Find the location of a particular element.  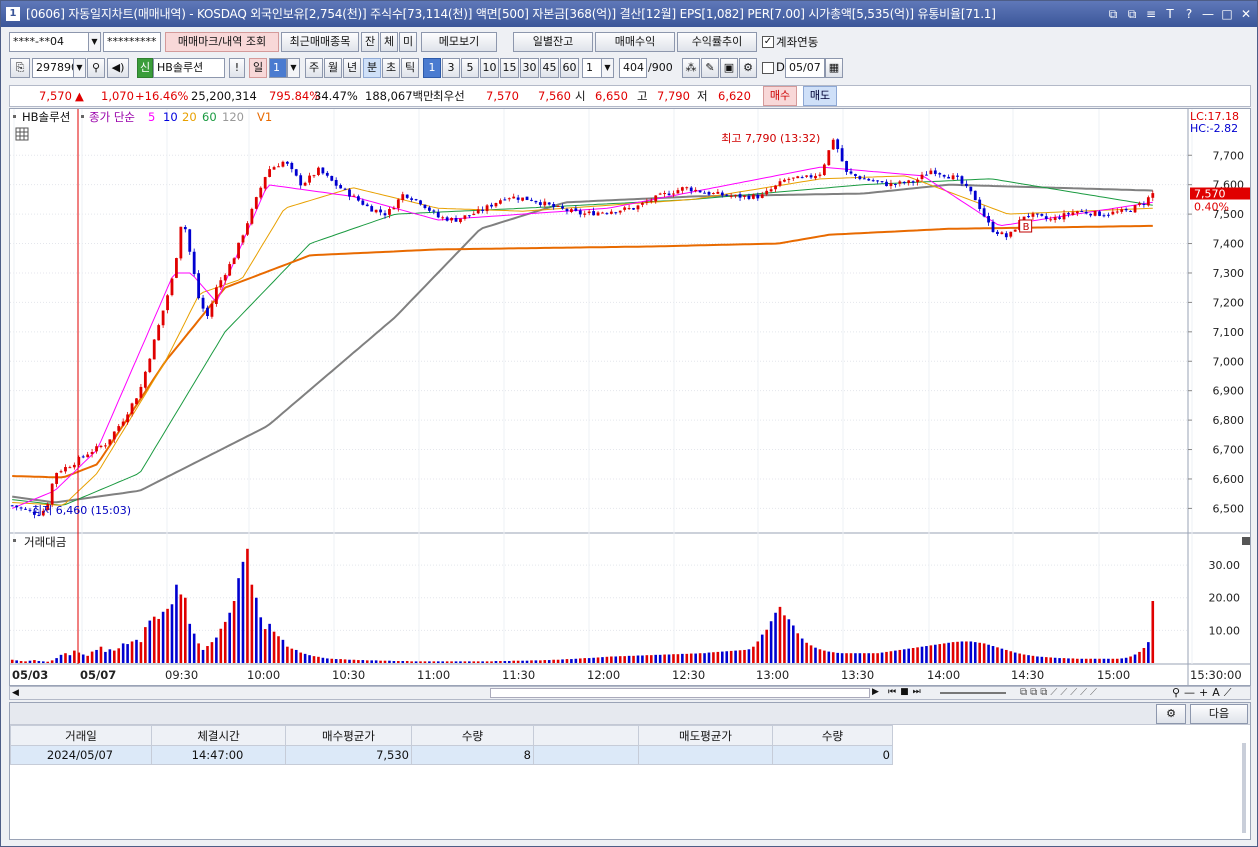

chart-scrollbar: ◀ ▶ ⏮■⏭ ⧉⧉⧉⟋⟋⟋⟋⟋ ⚲—+A⟋ is located at coordinates (630, 693).